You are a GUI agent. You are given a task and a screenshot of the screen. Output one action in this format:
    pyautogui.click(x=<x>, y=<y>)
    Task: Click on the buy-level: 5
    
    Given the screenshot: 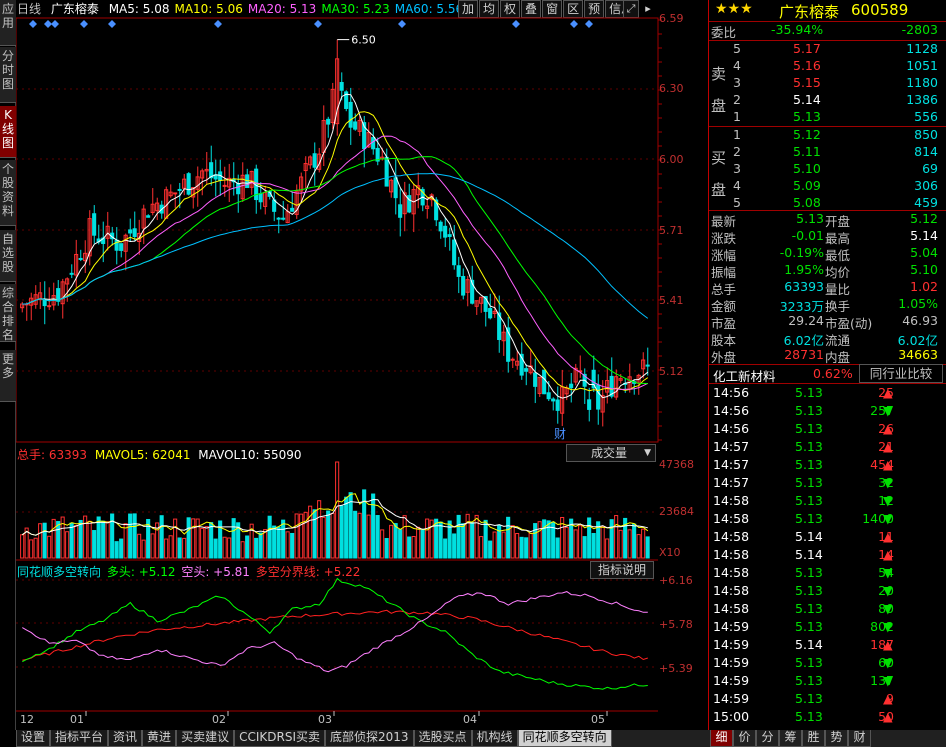 What is the action you would take?
    pyautogui.click(x=737, y=202)
    